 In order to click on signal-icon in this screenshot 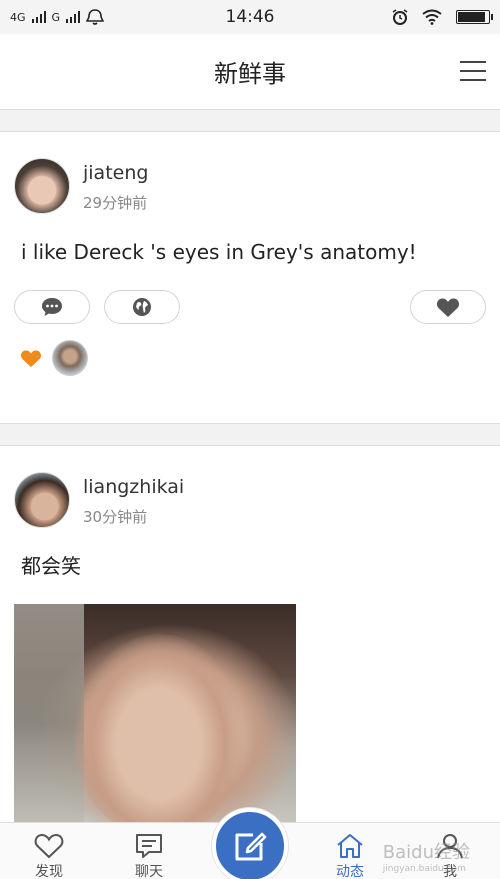, I will do `click(38, 17)`.